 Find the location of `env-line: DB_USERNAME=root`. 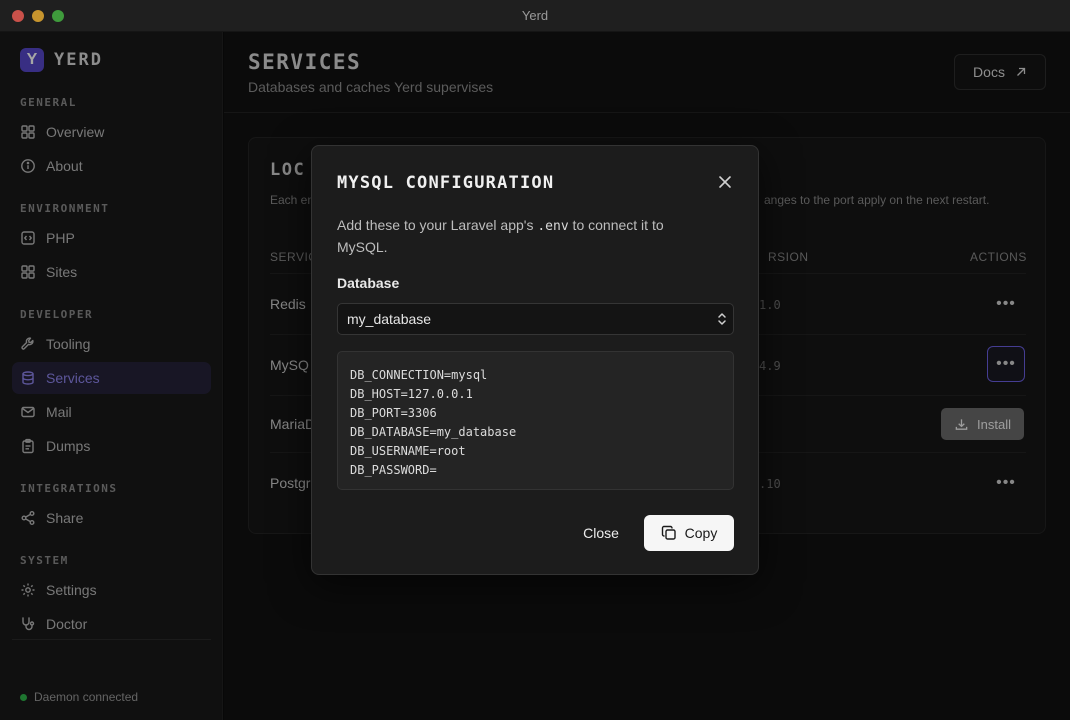

env-line: DB_USERNAME=root is located at coordinates (408, 451).